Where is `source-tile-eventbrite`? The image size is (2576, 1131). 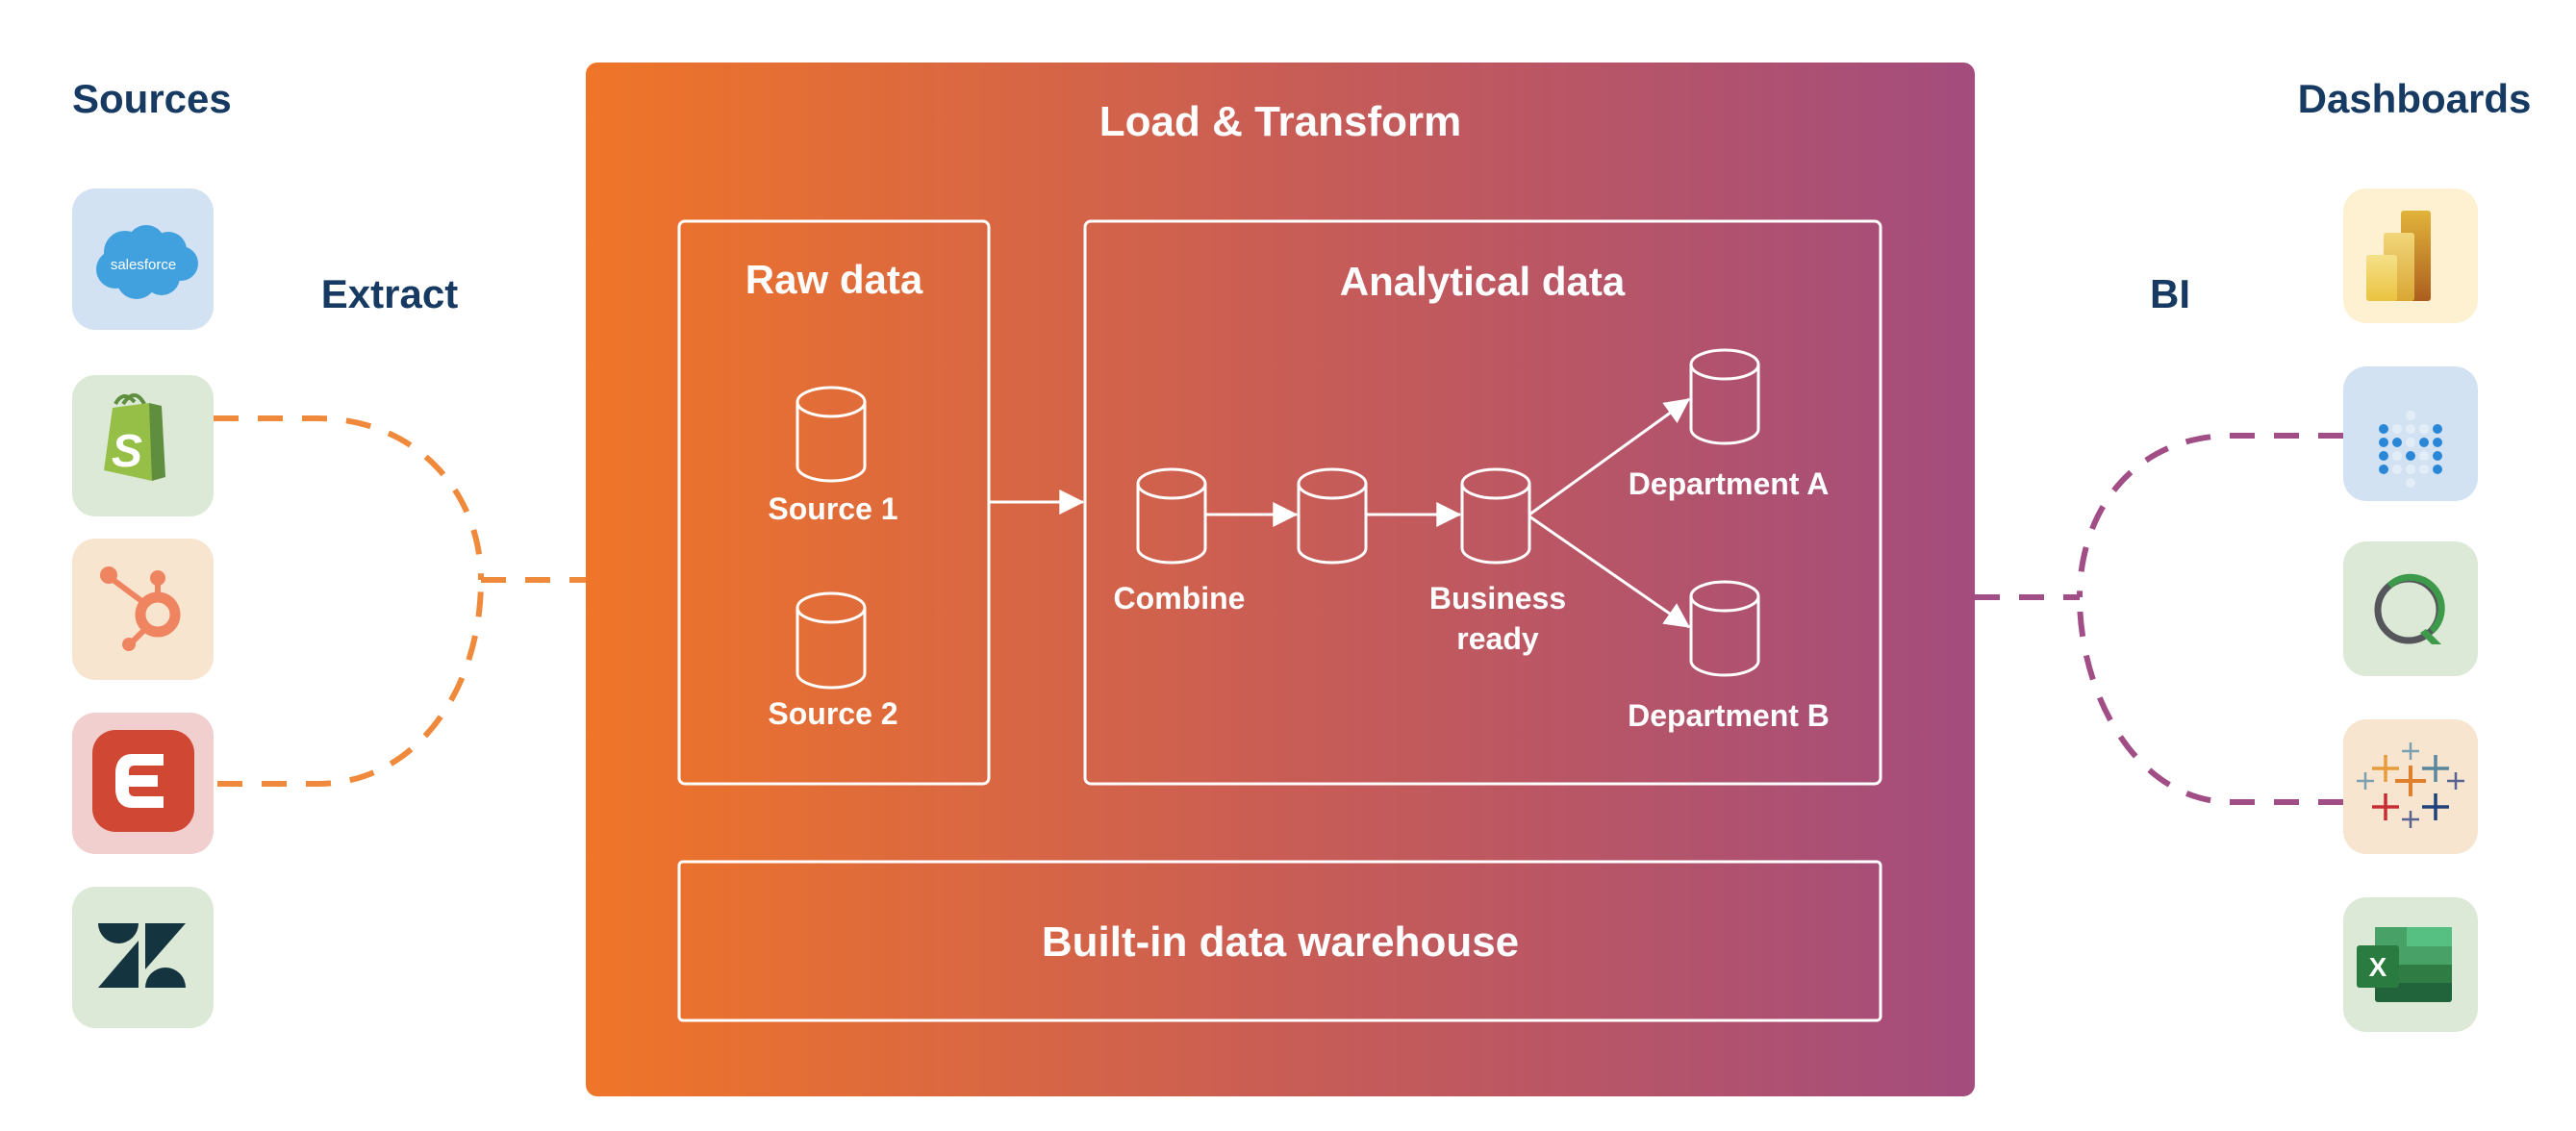
source-tile-eventbrite is located at coordinates (143, 783).